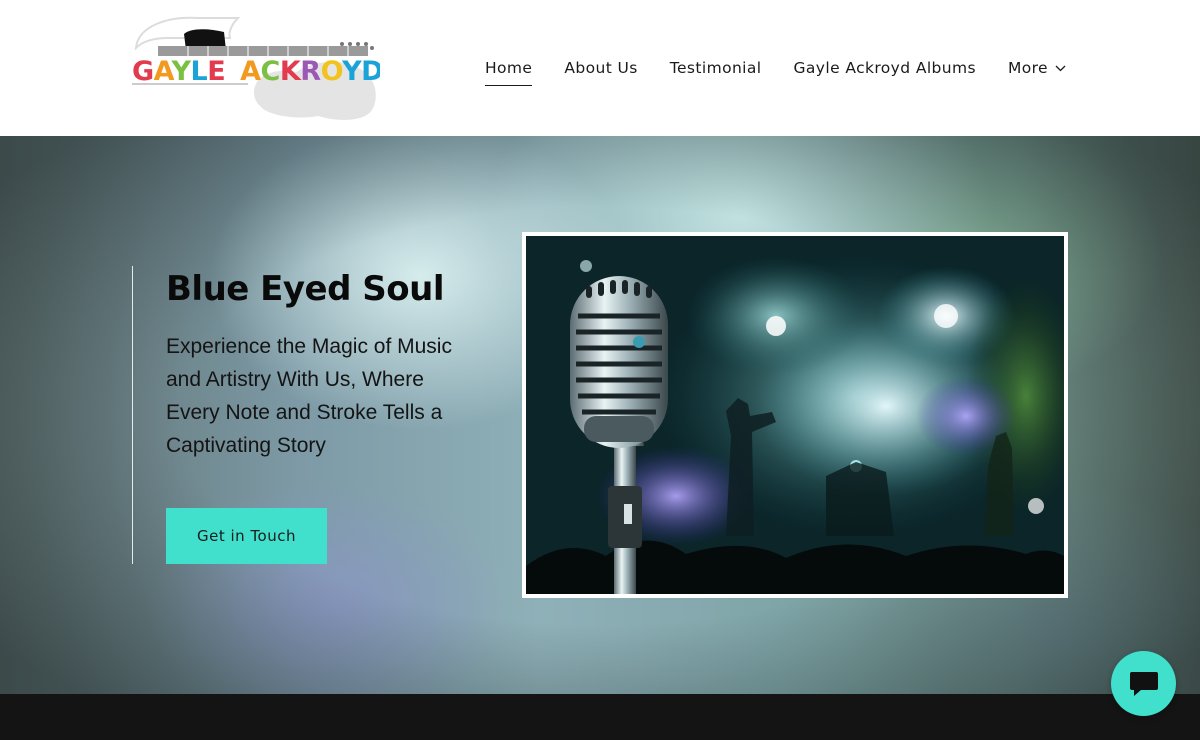 The width and height of the screenshot is (1200, 740). Describe the element at coordinates (256, 71) in the screenshot. I see `svg-text: GAYLE ACKROYD` at that location.